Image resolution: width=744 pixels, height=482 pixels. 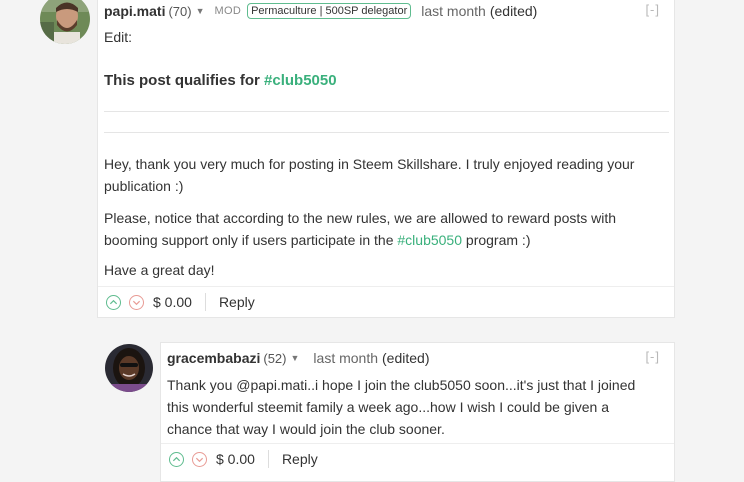 I want to click on avatar-gracembabazi, so click(x=129, y=368).